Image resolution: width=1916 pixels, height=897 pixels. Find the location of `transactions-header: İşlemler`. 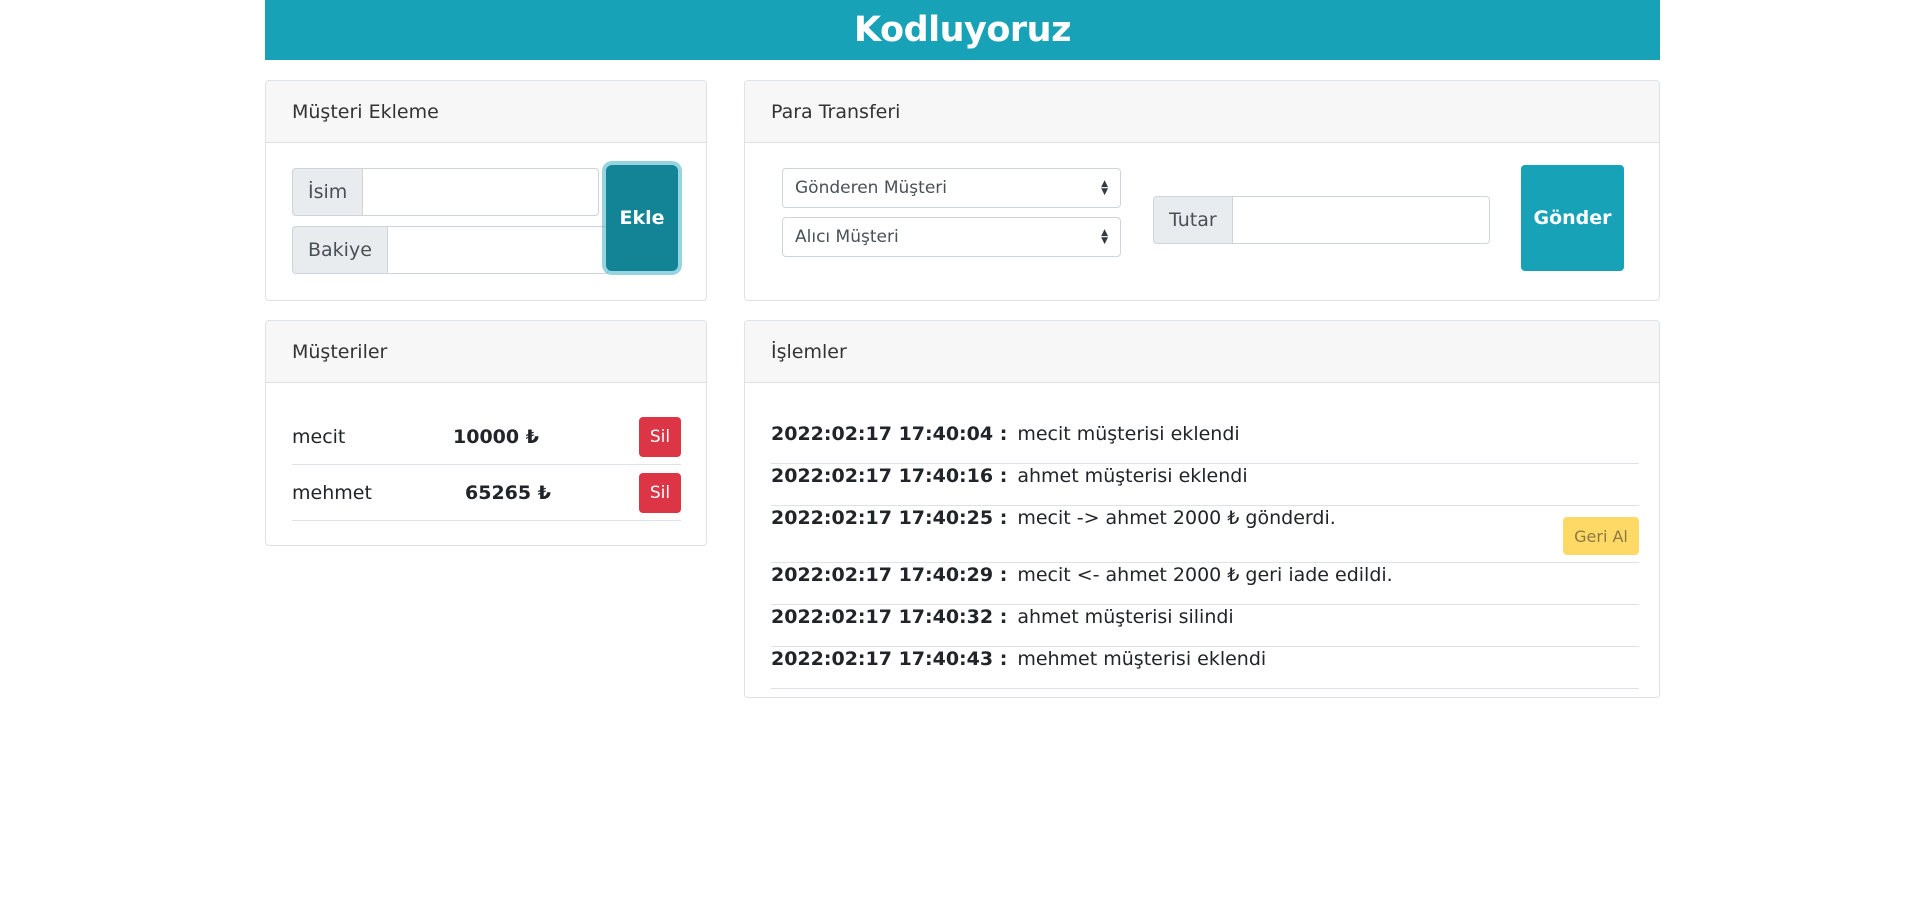

transactions-header: İşlemler is located at coordinates (1202, 352).